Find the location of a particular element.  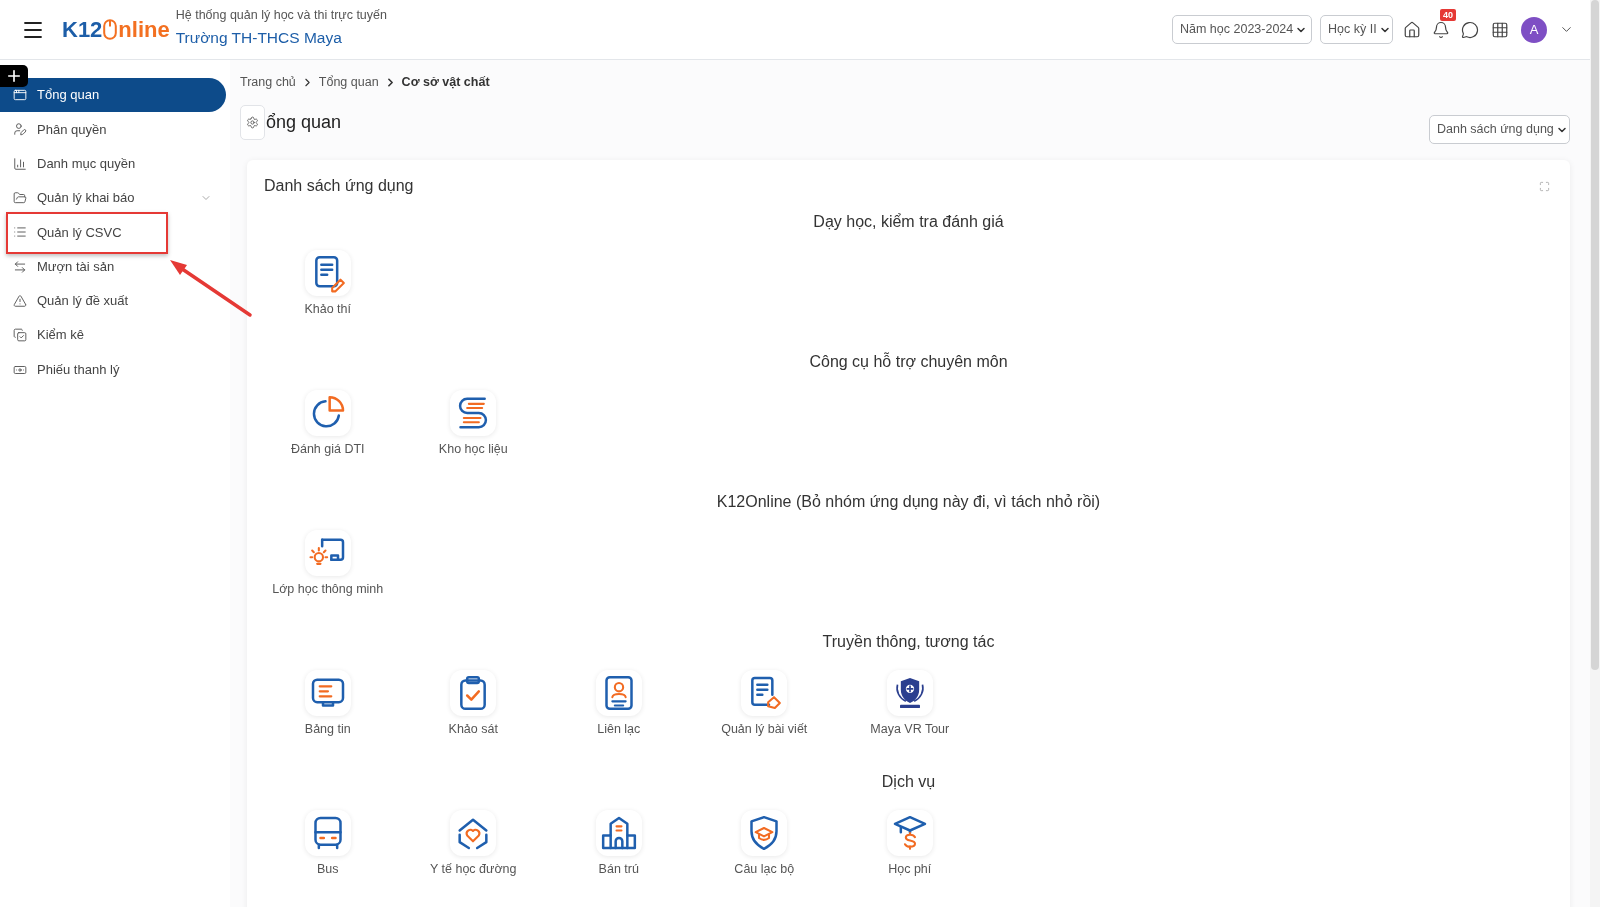

sidebar-item: Kiểm kê is located at coordinates (113, 335).